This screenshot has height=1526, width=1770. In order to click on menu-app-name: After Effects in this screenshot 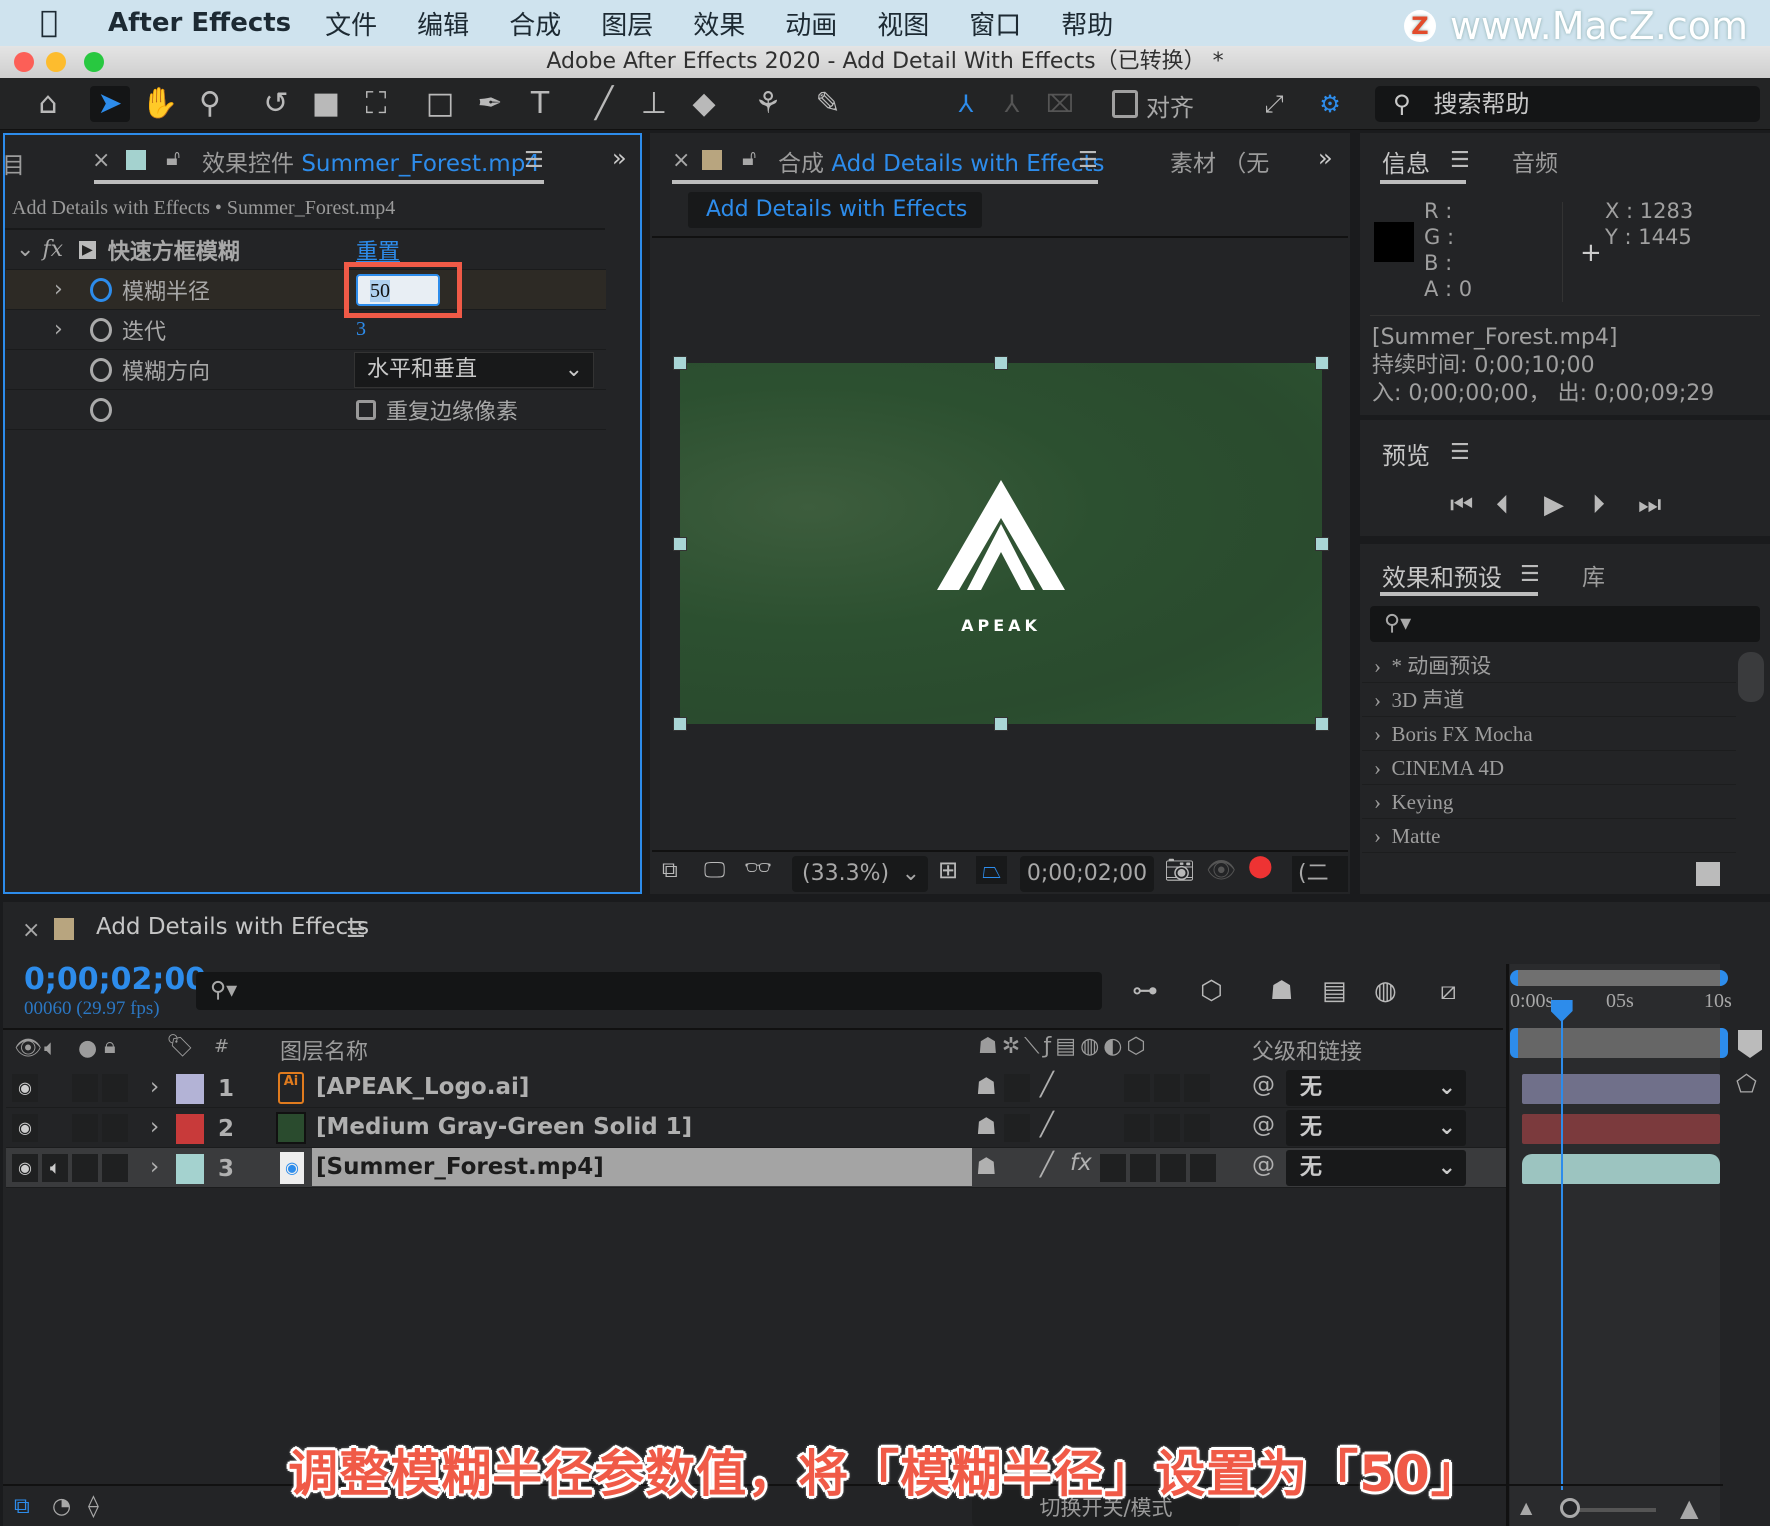, I will do `click(199, 23)`.